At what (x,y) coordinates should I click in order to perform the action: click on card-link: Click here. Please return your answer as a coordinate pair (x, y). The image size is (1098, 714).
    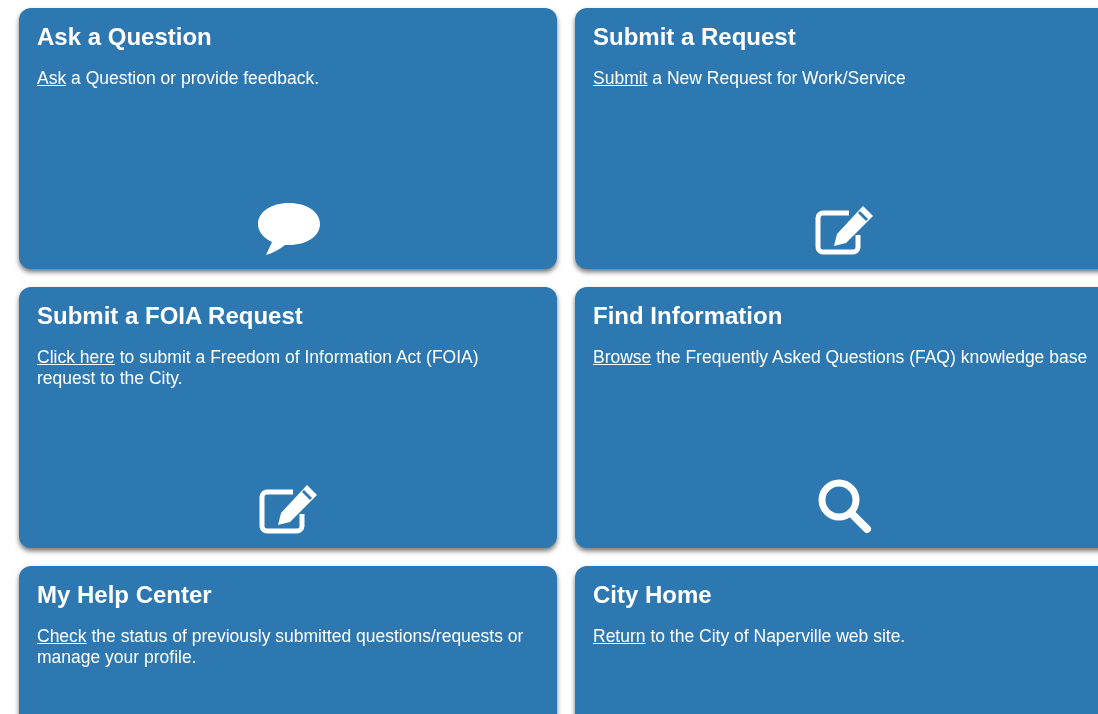
    Looking at the image, I should click on (76, 357).